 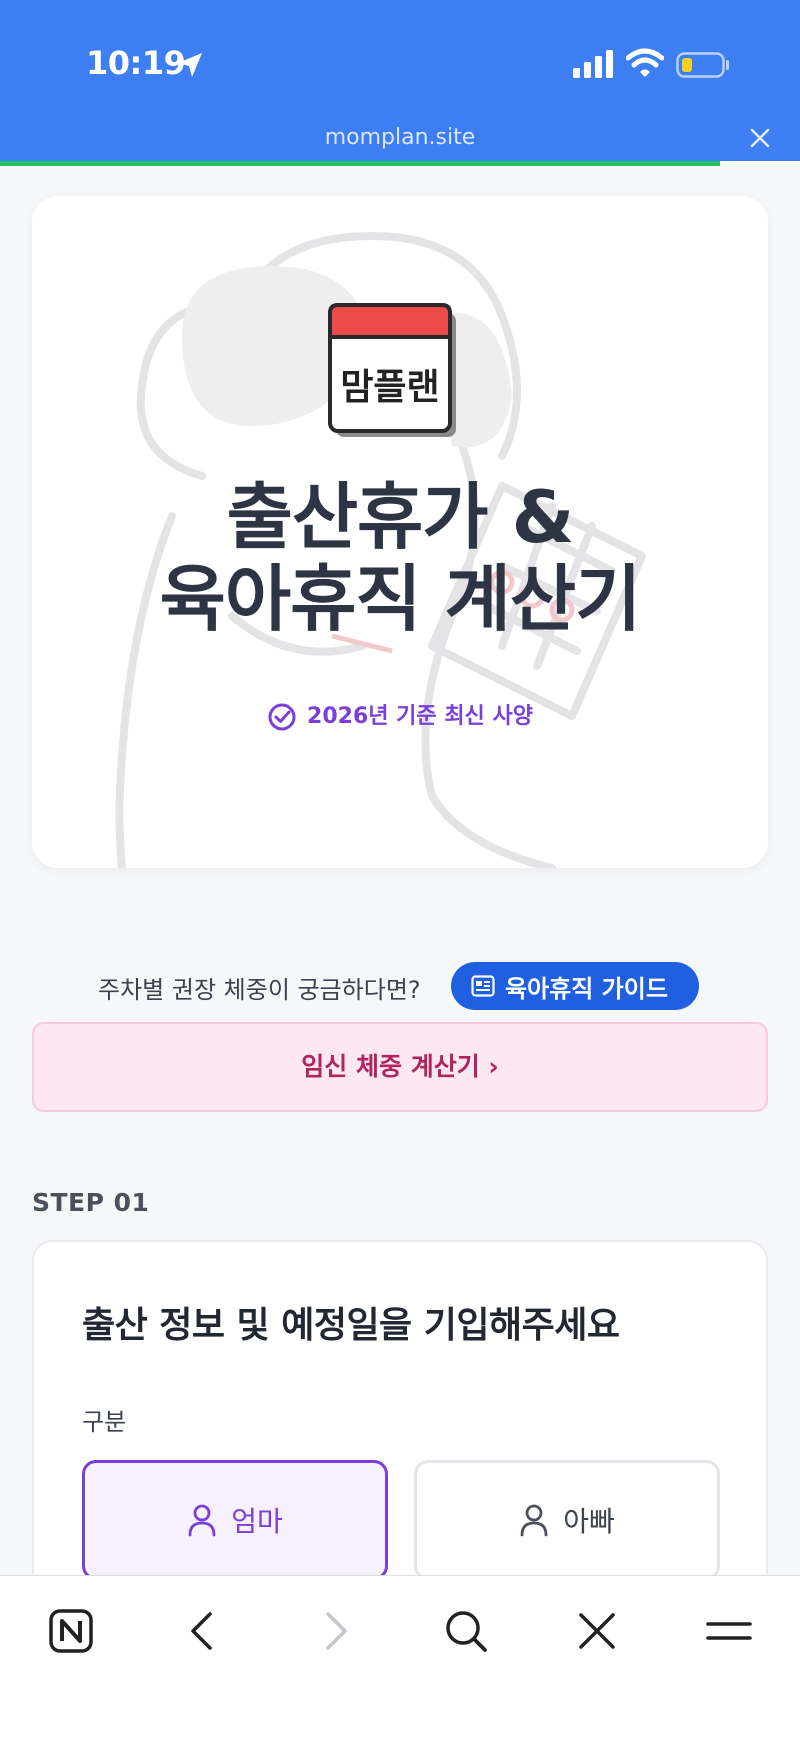 What do you see at coordinates (257, 1521) in the screenshot?
I see `option-mom-label: 엄마` at bounding box center [257, 1521].